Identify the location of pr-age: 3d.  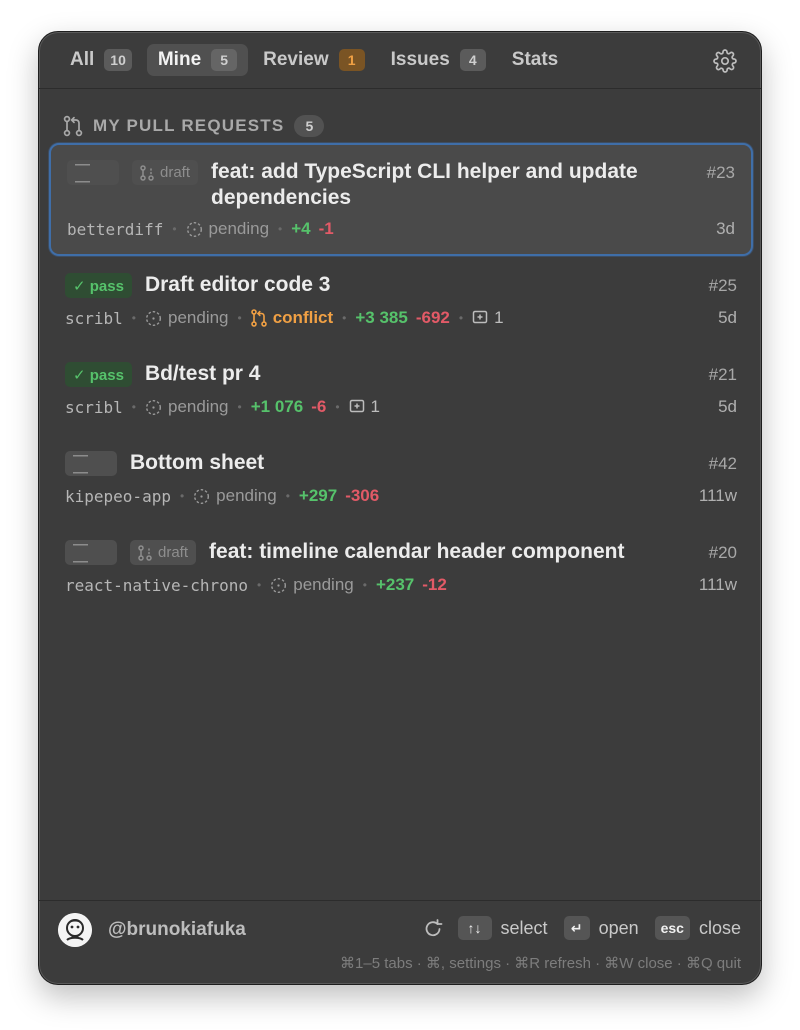
(725, 228).